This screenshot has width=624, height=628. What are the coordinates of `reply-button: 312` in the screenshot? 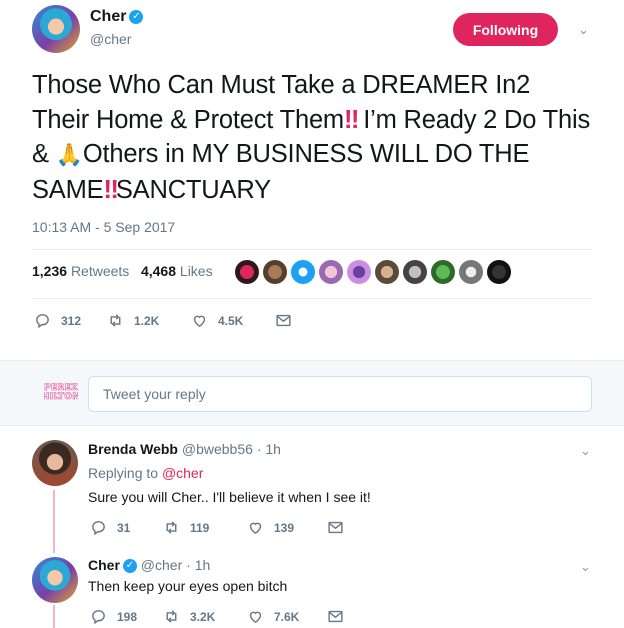 It's located at (70, 320).